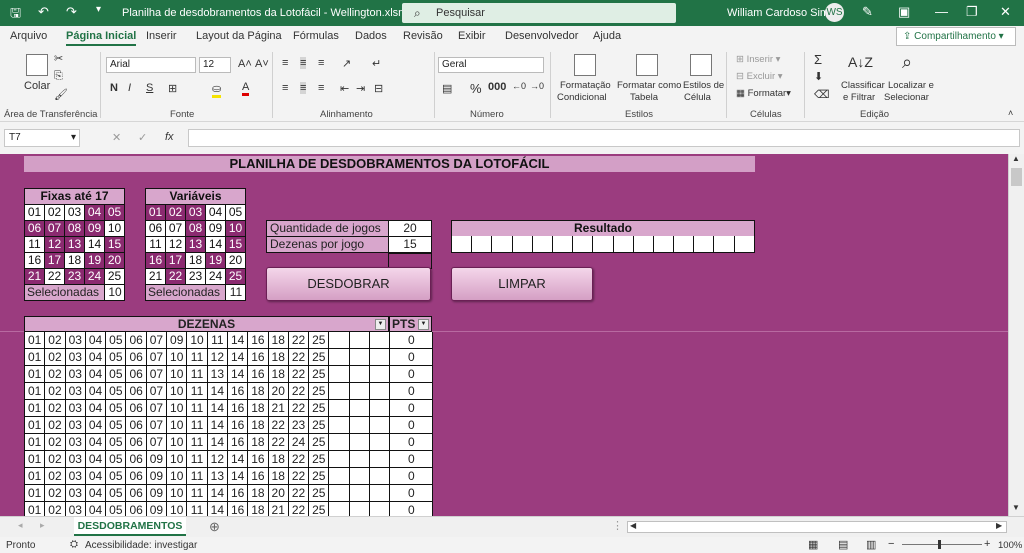 This screenshot has height=553, width=1024. What do you see at coordinates (35, 476) in the screenshot?
I see `dezena-cell: 01` at bounding box center [35, 476].